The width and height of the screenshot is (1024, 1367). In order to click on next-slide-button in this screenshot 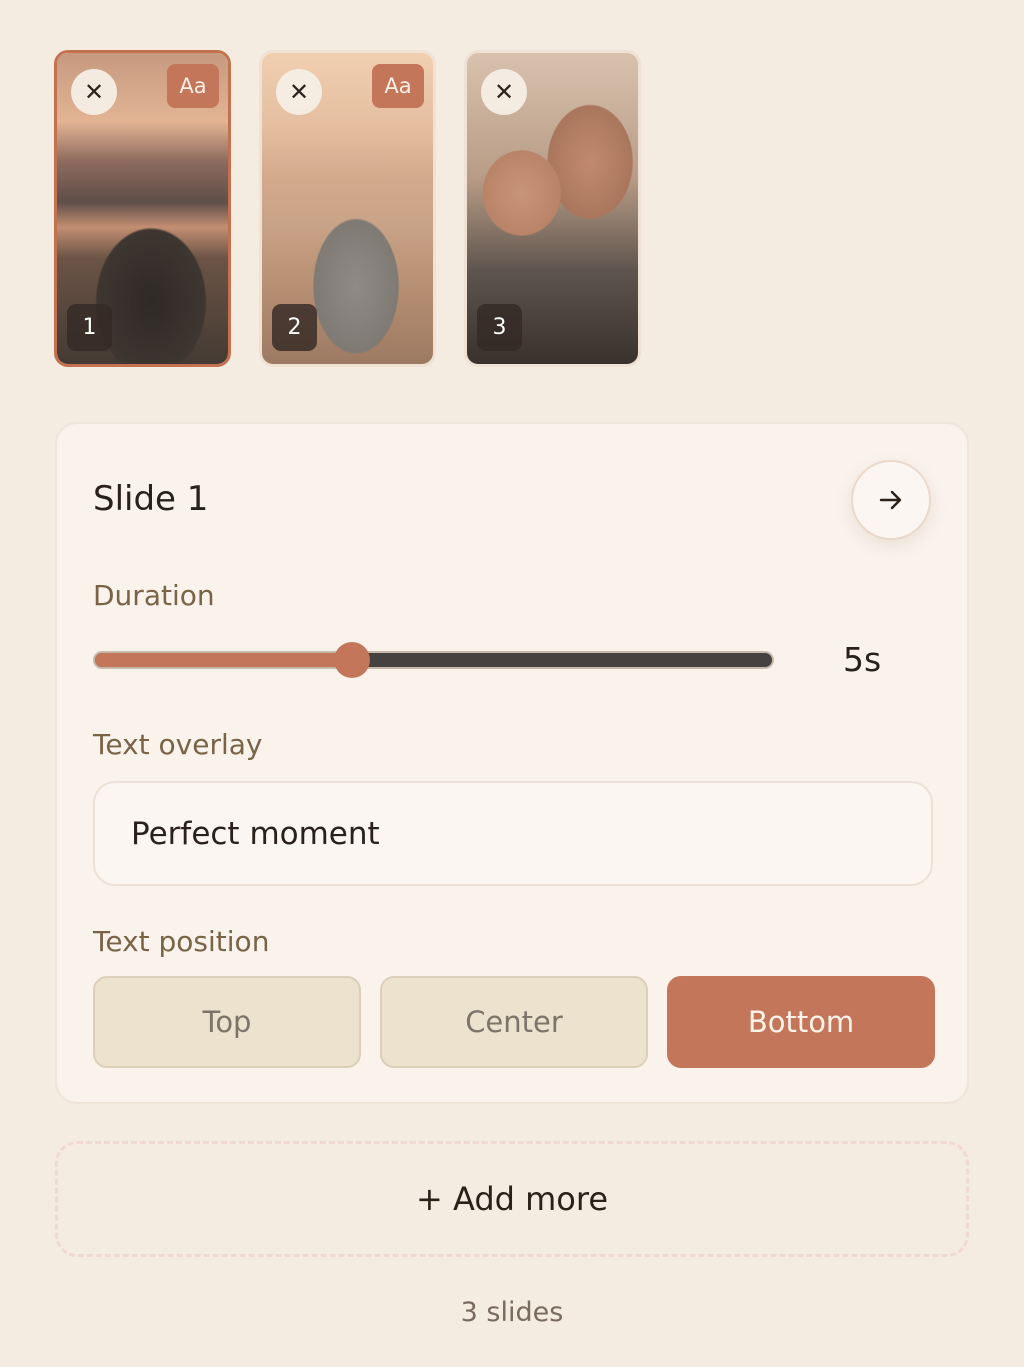, I will do `click(891, 500)`.